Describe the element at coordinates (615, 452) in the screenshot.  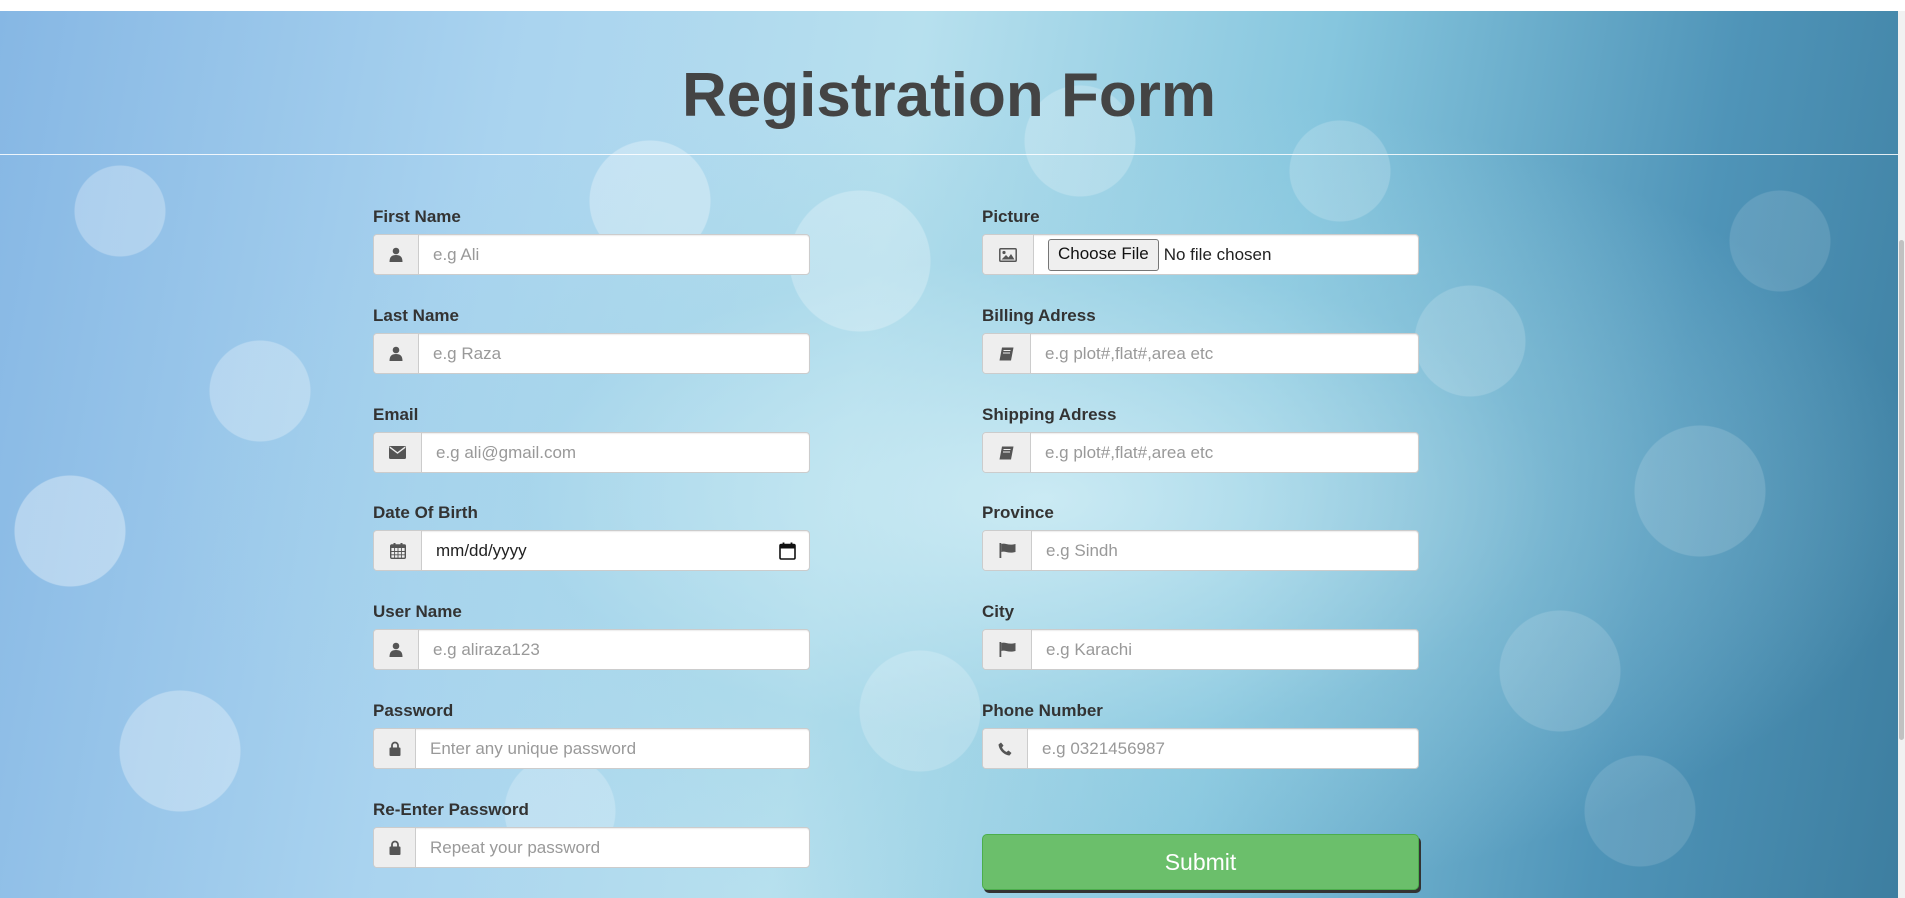
I see `email-input` at that location.